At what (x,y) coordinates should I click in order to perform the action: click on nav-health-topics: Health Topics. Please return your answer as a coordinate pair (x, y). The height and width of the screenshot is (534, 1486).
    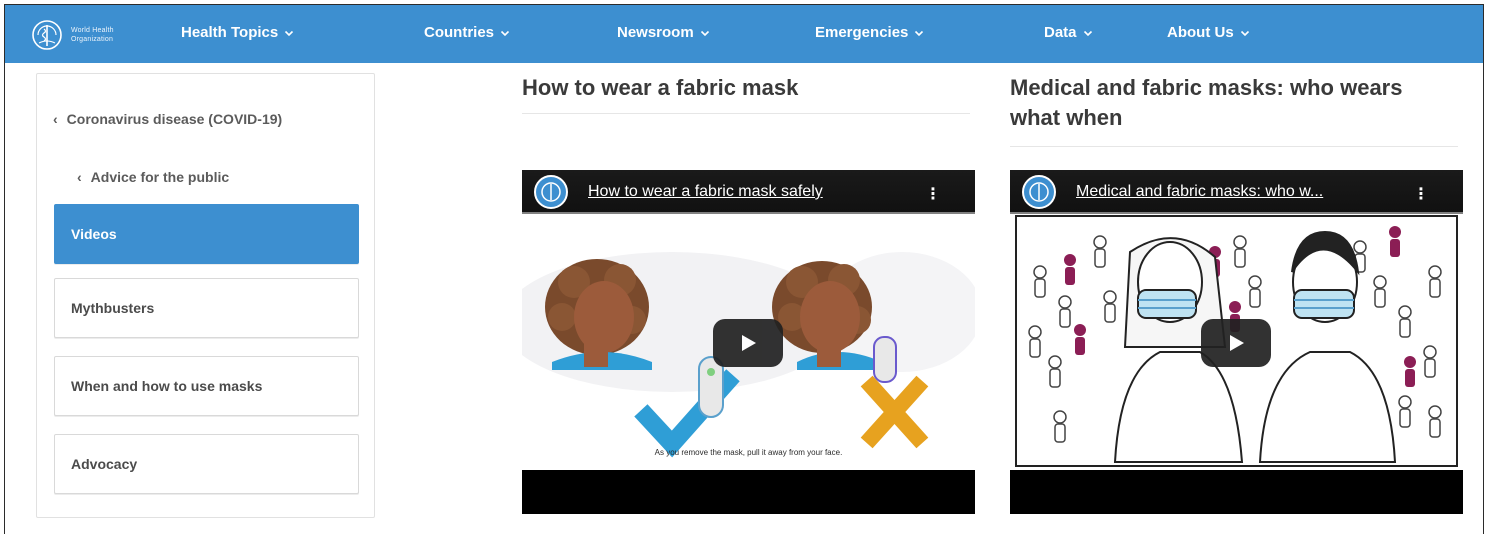
    Looking at the image, I should click on (237, 32).